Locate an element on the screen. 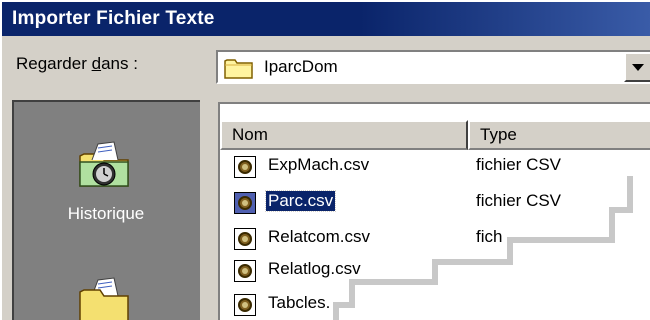 This screenshot has width=650, height=320. file-type: fich is located at coordinates (489, 236).